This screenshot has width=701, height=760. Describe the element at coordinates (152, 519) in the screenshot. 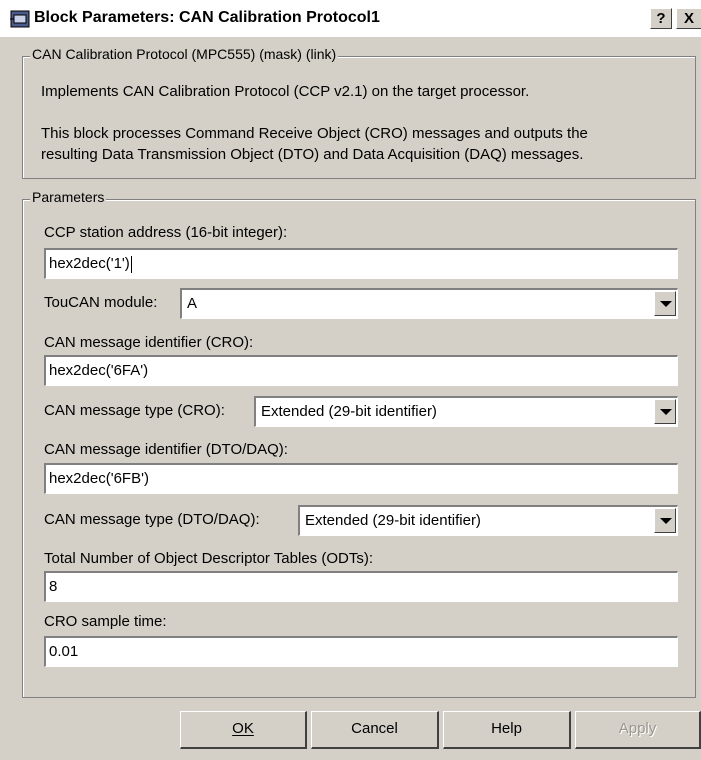

I see `dto-type-label: CAN message type (DTO/DAQ):` at that location.